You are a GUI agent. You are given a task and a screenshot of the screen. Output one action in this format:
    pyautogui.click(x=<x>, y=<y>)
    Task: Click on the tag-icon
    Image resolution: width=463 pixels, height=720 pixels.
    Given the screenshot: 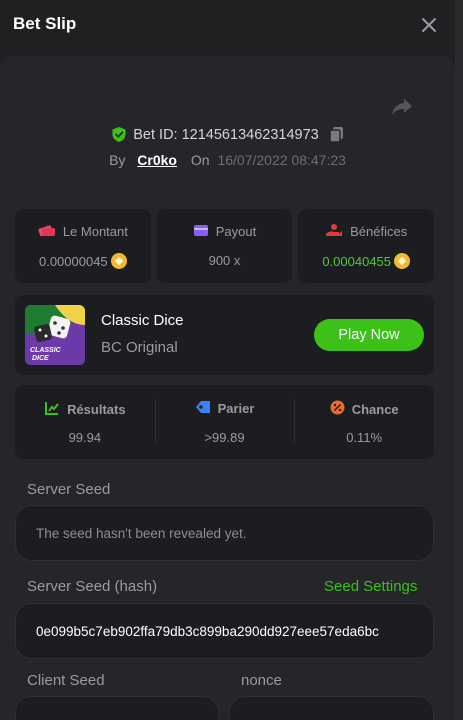 What is the action you would take?
    pyautogui.click(x=203, y=408)
    